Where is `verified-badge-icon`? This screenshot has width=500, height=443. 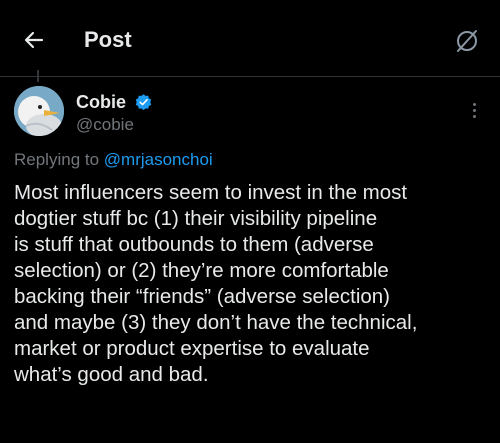 verified-badge-icon is located at coordinates (143, 102).